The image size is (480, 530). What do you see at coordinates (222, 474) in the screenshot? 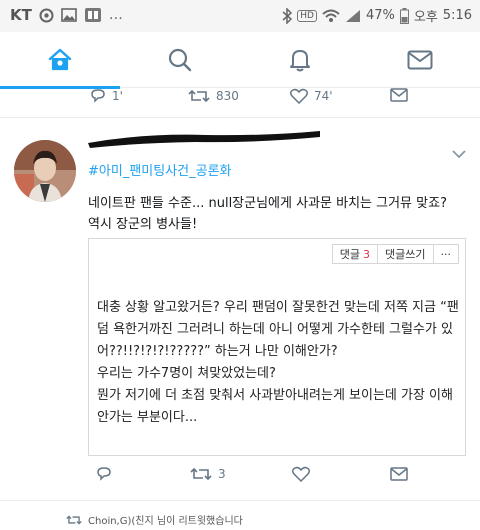
I see `retweet-count: 3` at bounding box center [222, 474].